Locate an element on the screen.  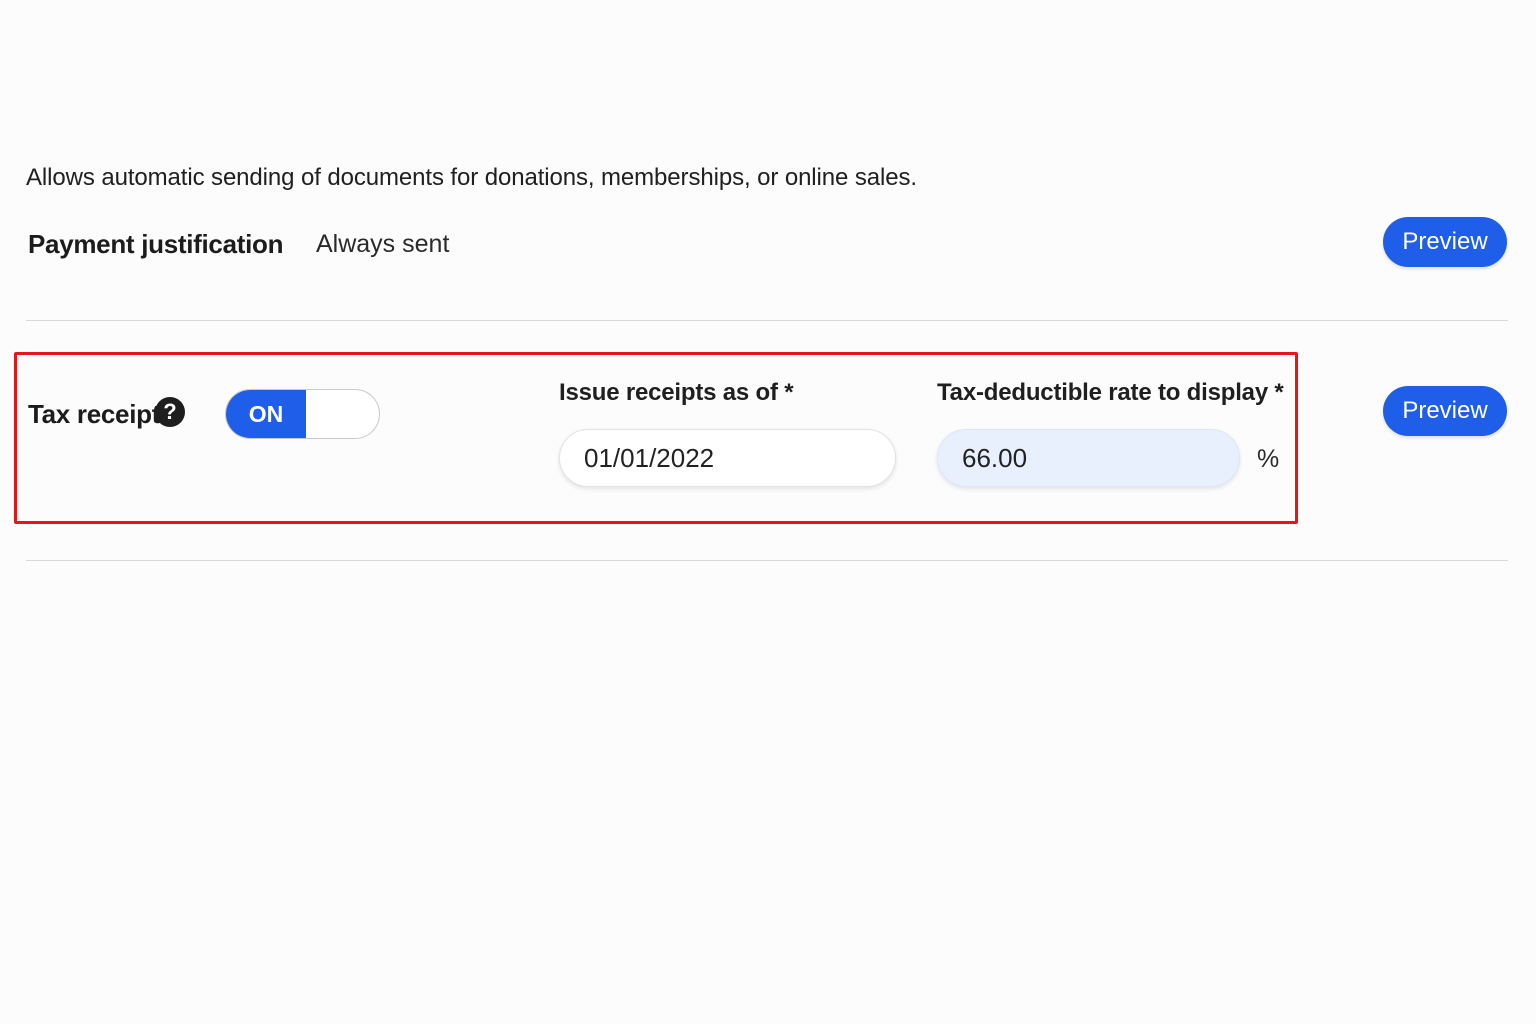
divider-top is located at coordinates (767, 320).